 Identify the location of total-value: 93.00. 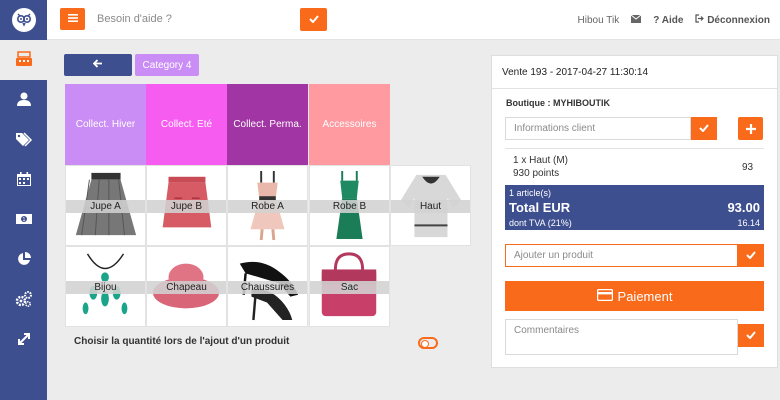
(743, 207).